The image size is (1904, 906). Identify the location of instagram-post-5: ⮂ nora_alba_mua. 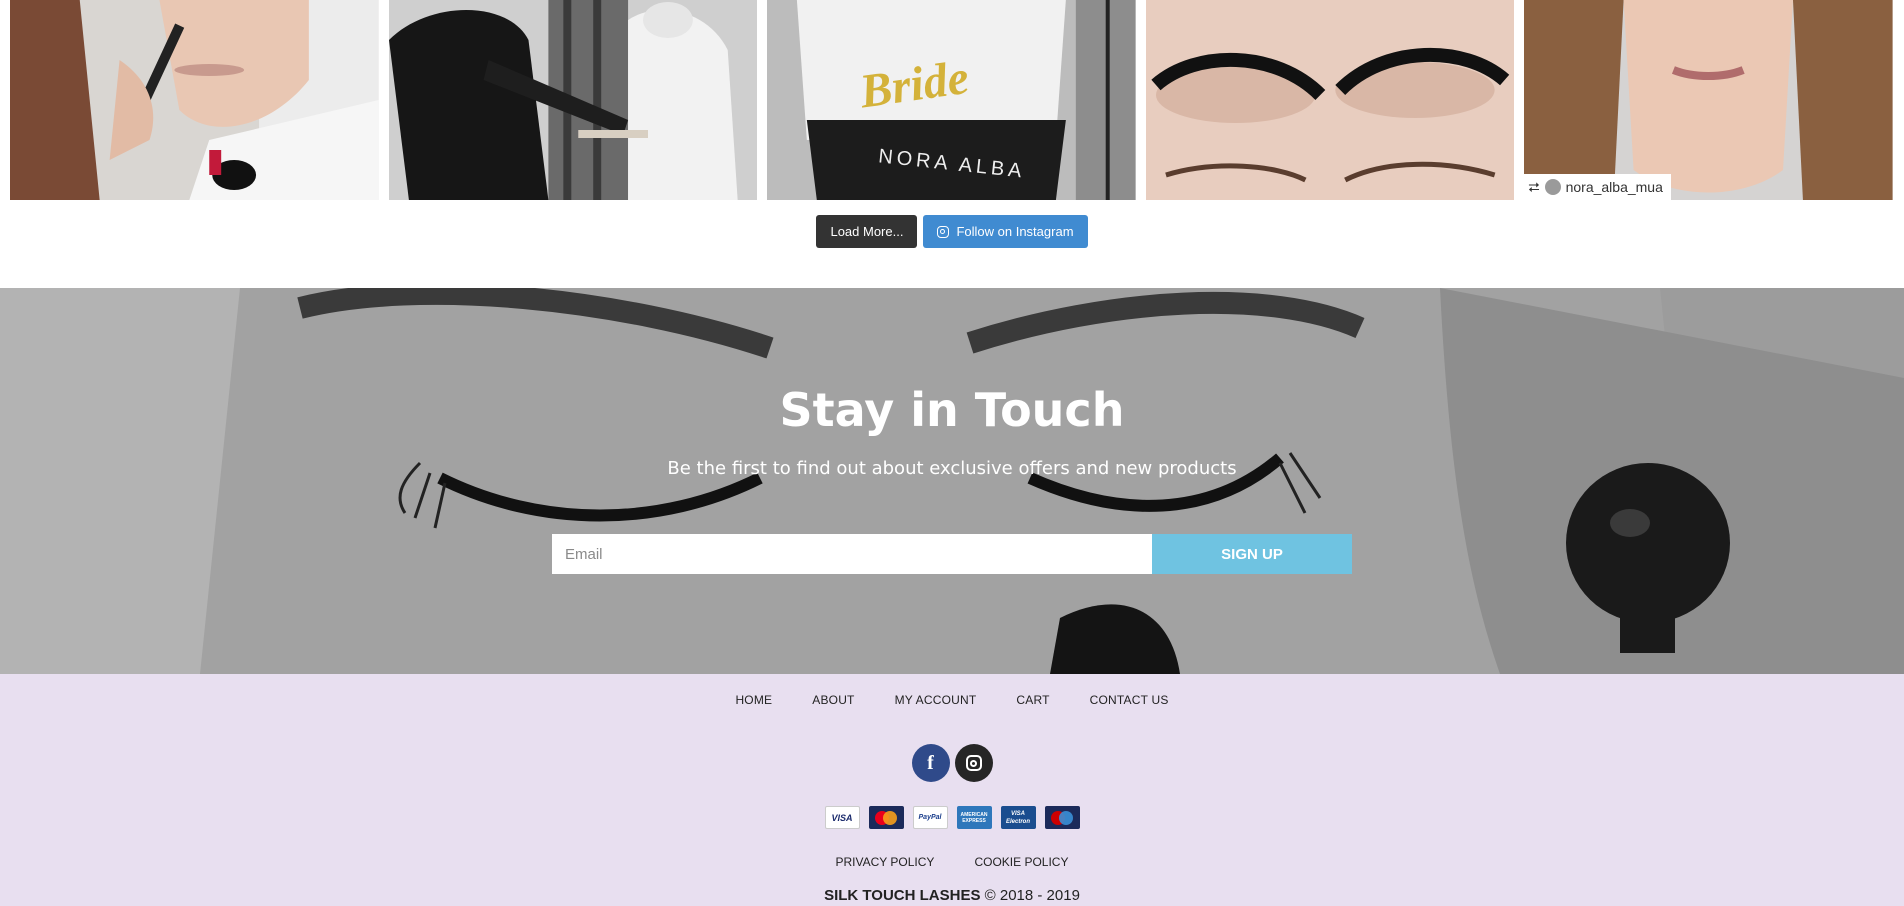
(1708, 100).